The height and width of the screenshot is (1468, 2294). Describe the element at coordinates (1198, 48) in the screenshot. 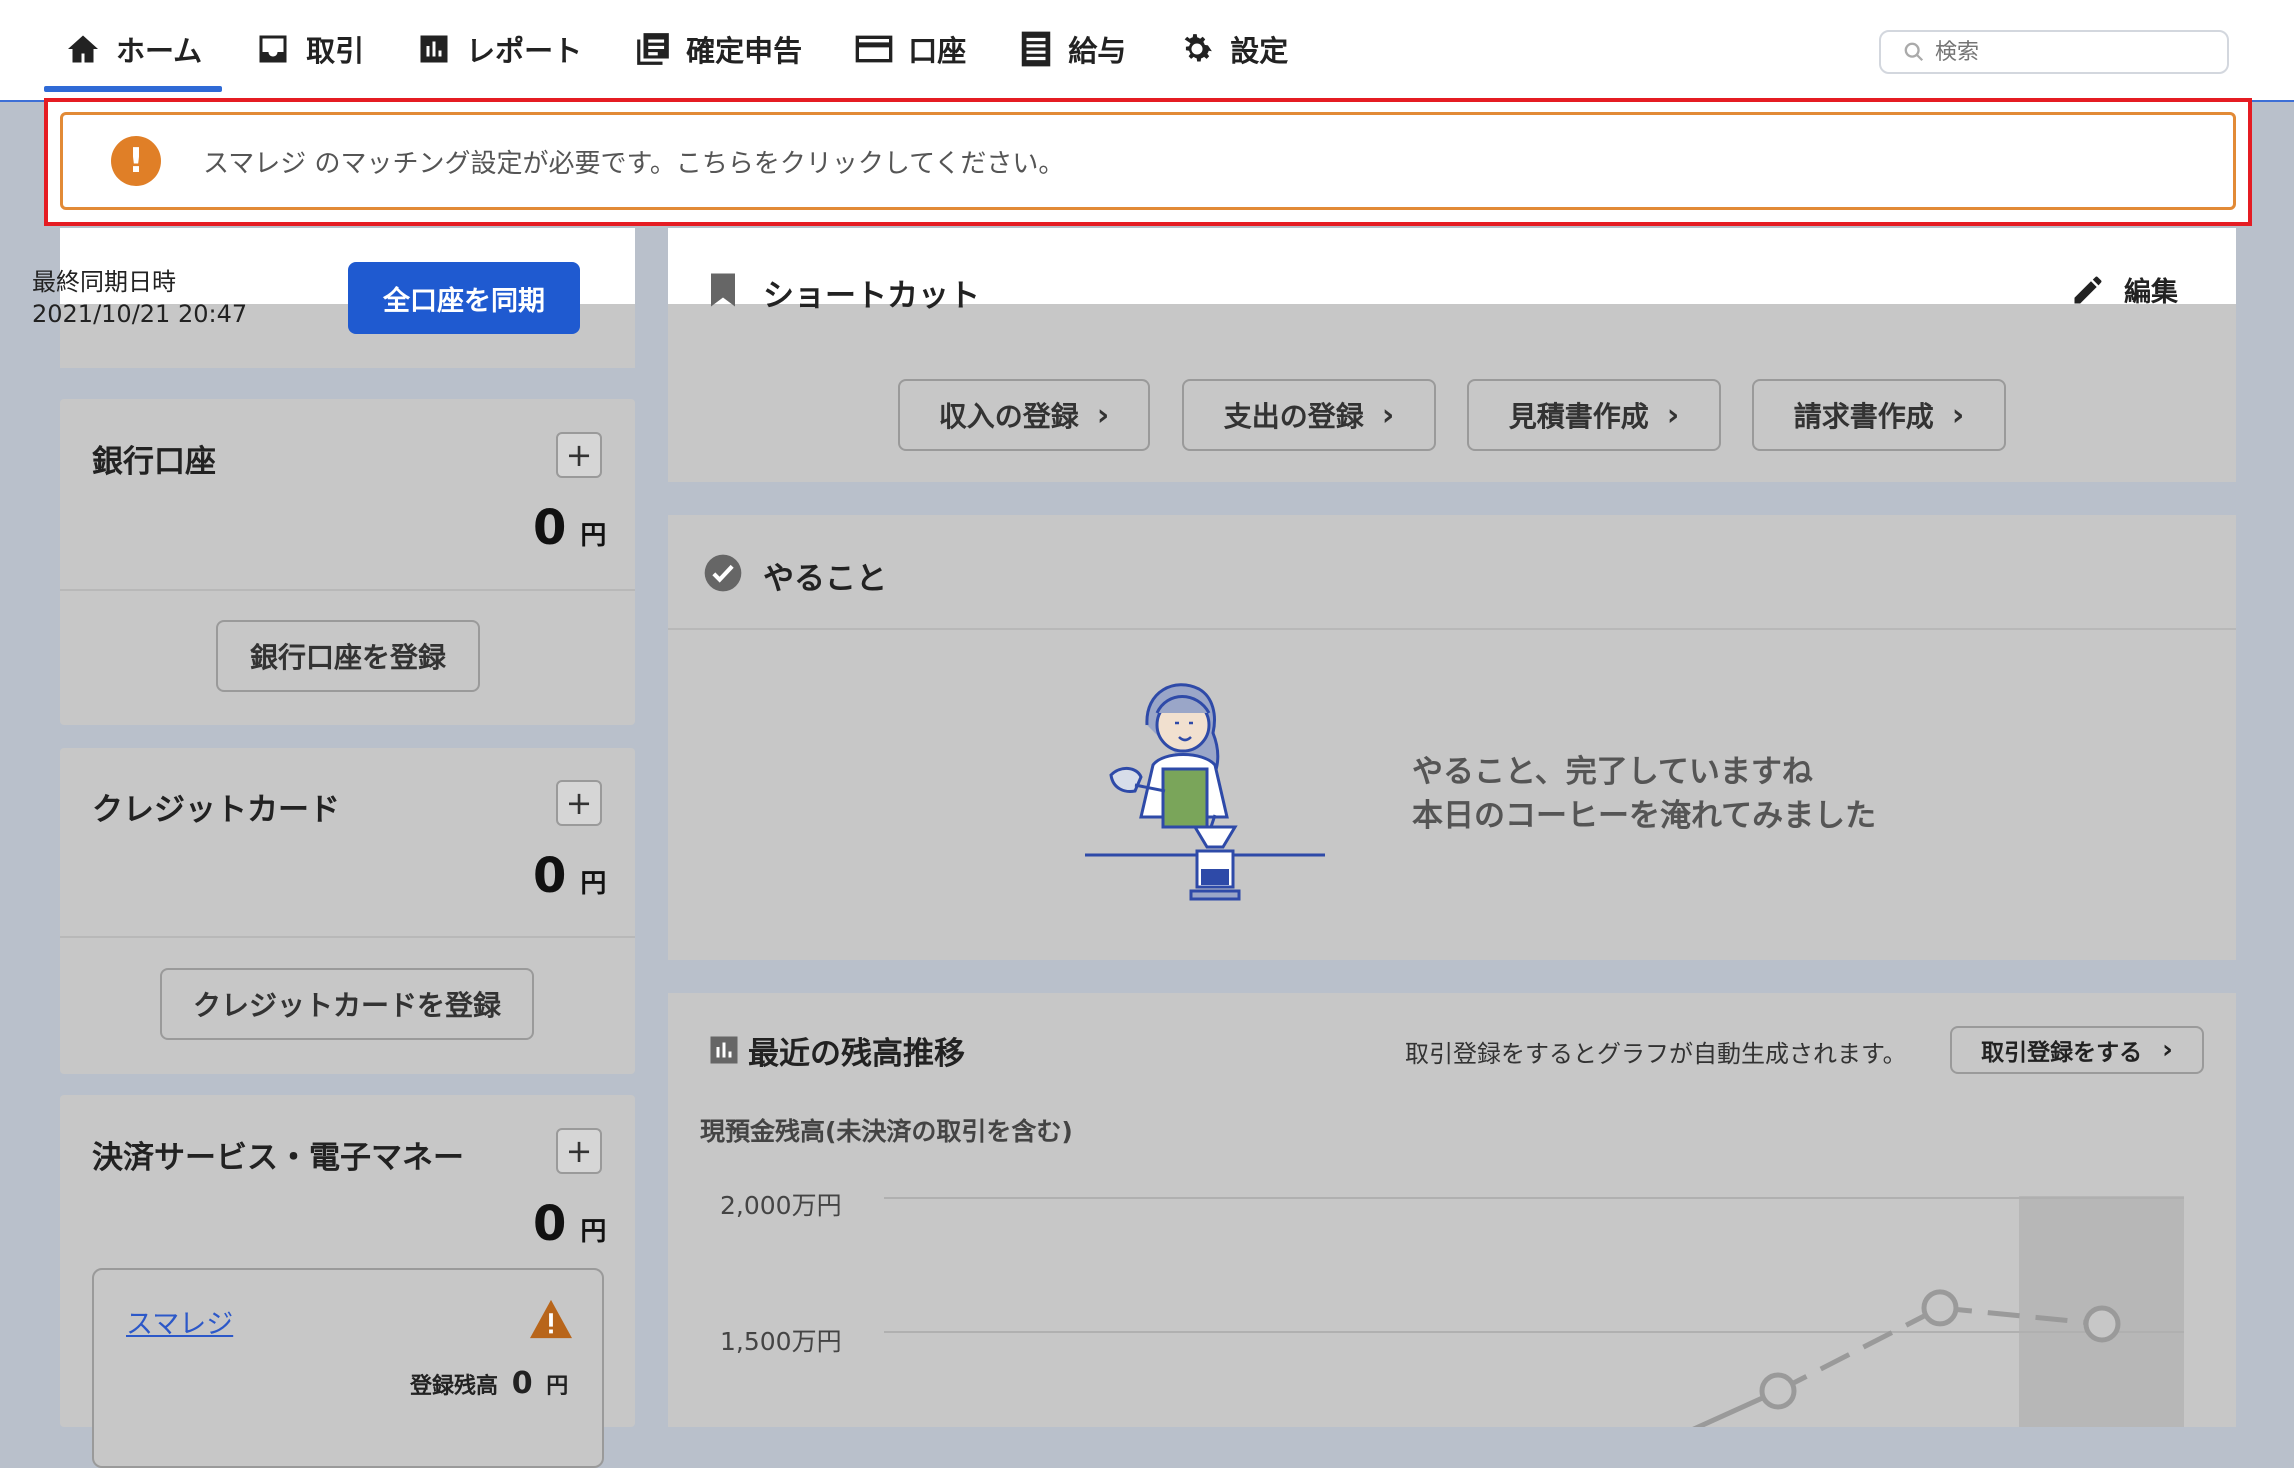

I see `gear-icon` at that location.